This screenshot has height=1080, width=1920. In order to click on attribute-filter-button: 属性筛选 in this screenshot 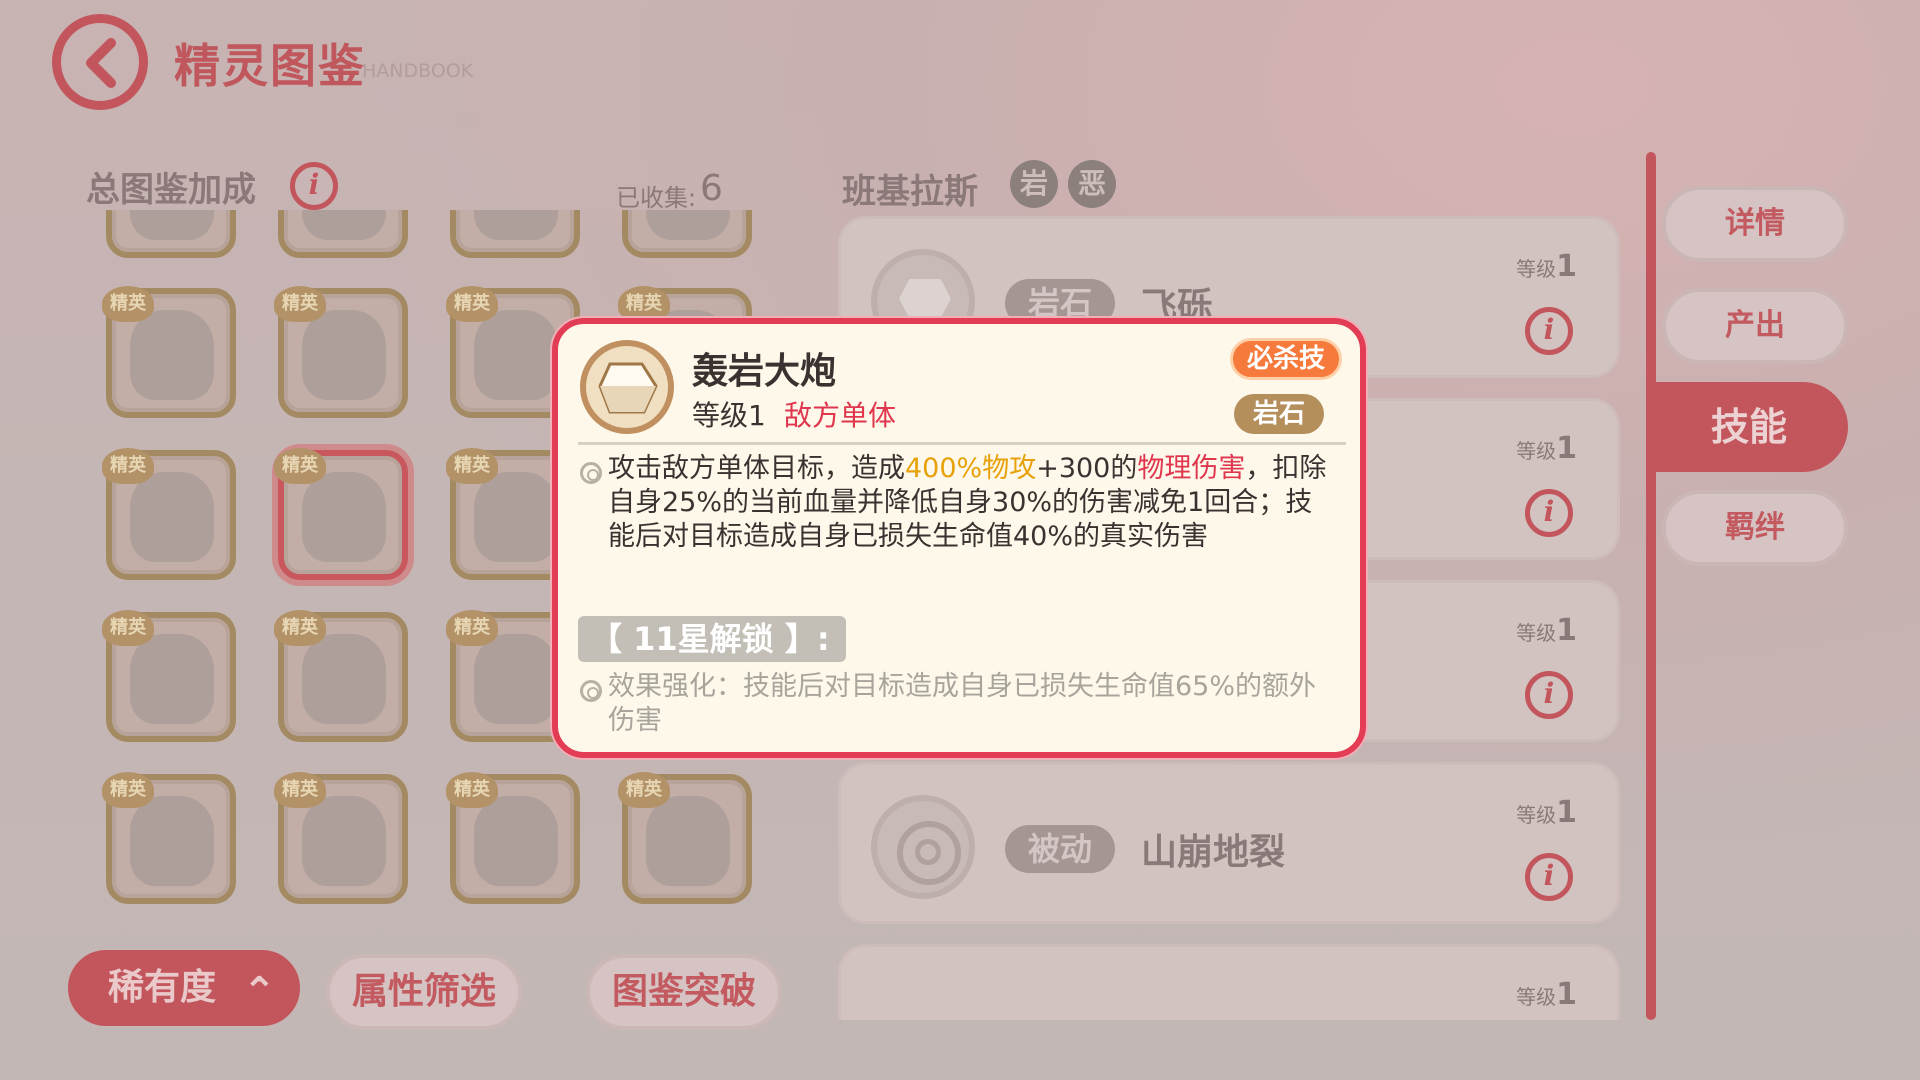, I will do `click(424, 992)`.